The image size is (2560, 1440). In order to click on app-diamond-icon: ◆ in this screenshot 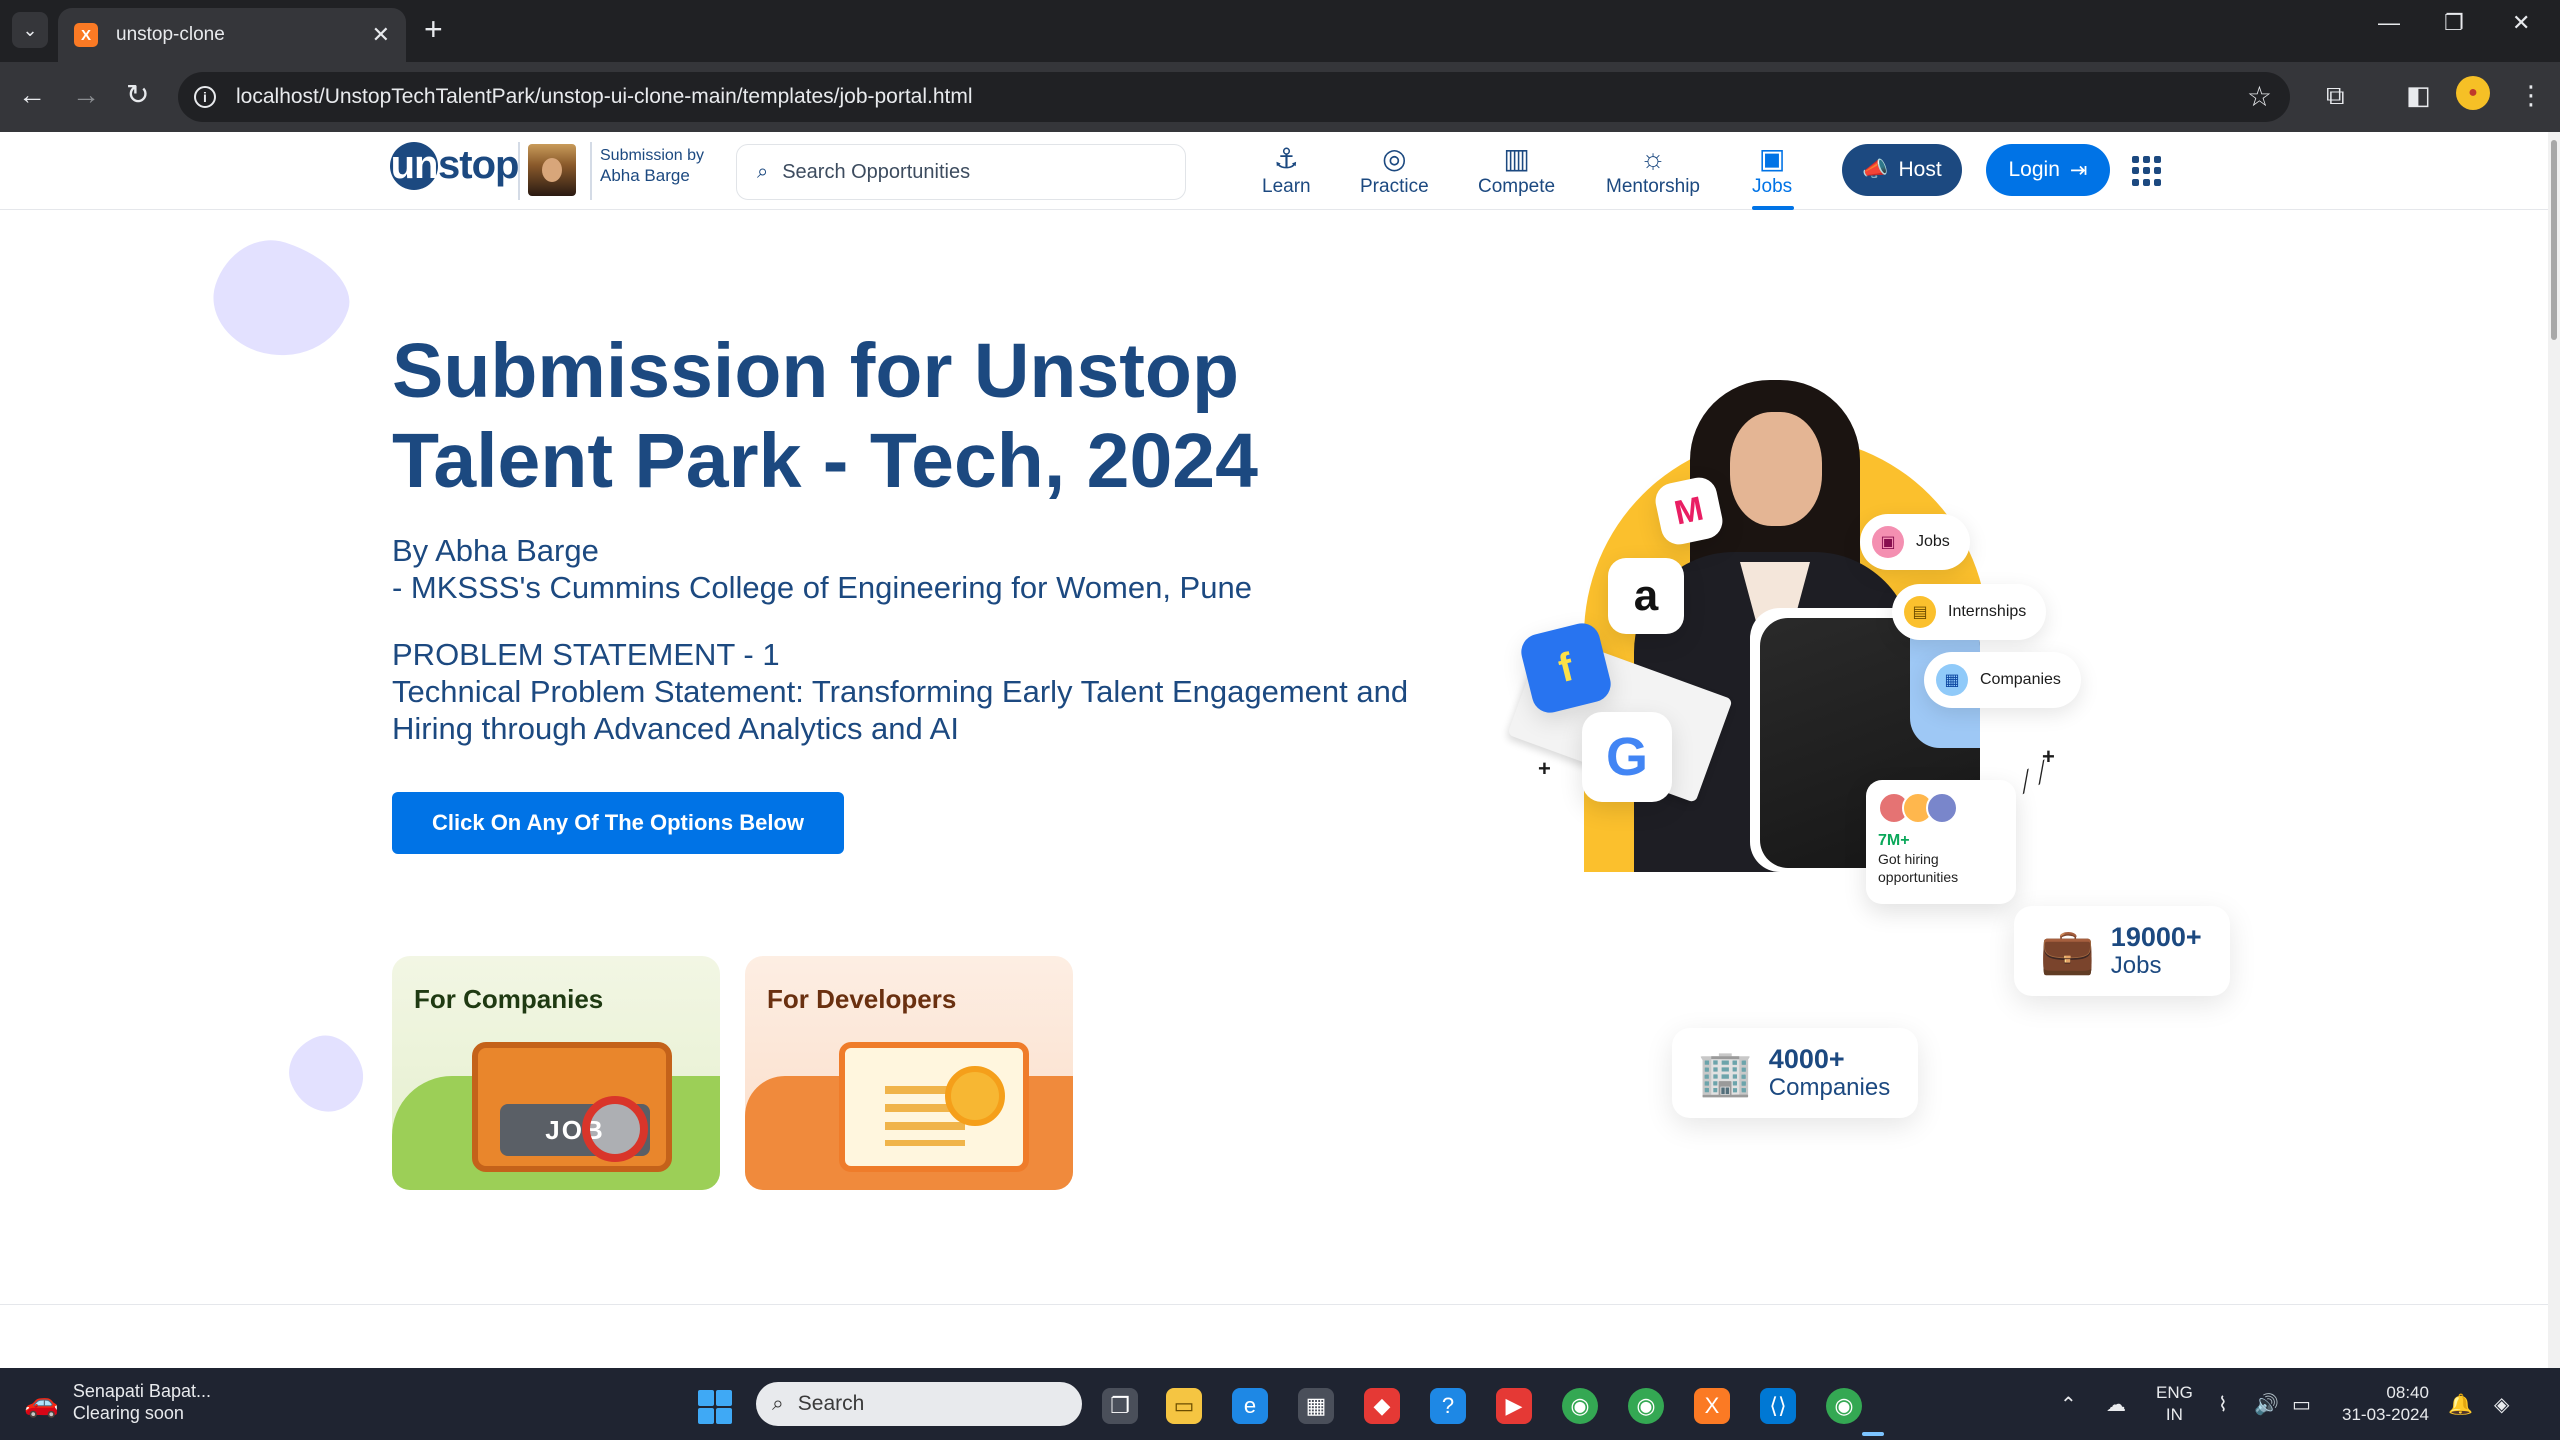, I will do `click(1382, 1406)`.